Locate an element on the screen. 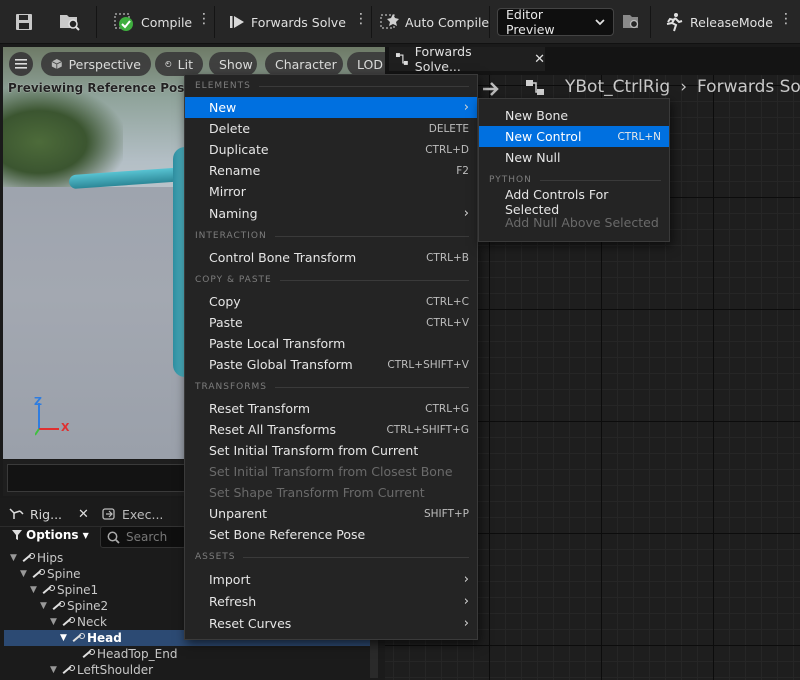  axis-x-label: X is located at coordinates (65, 427).